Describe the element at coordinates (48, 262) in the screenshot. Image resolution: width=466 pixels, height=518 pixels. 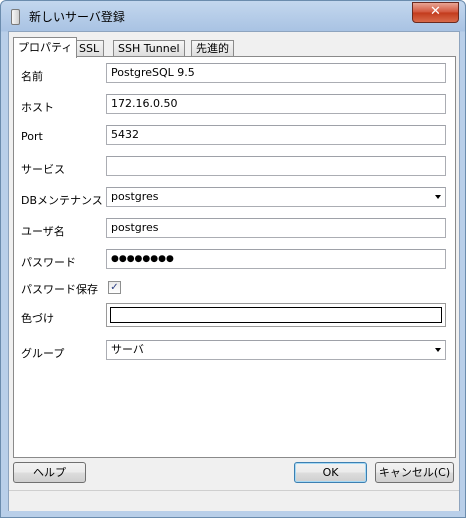
I see `password-label: パスワード` at that location.